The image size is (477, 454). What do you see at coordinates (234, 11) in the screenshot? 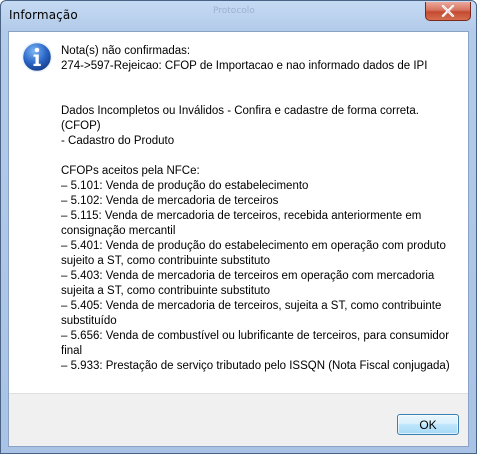
I see `background-ghost-text: Protocolo` at bounding box center [234, 11].